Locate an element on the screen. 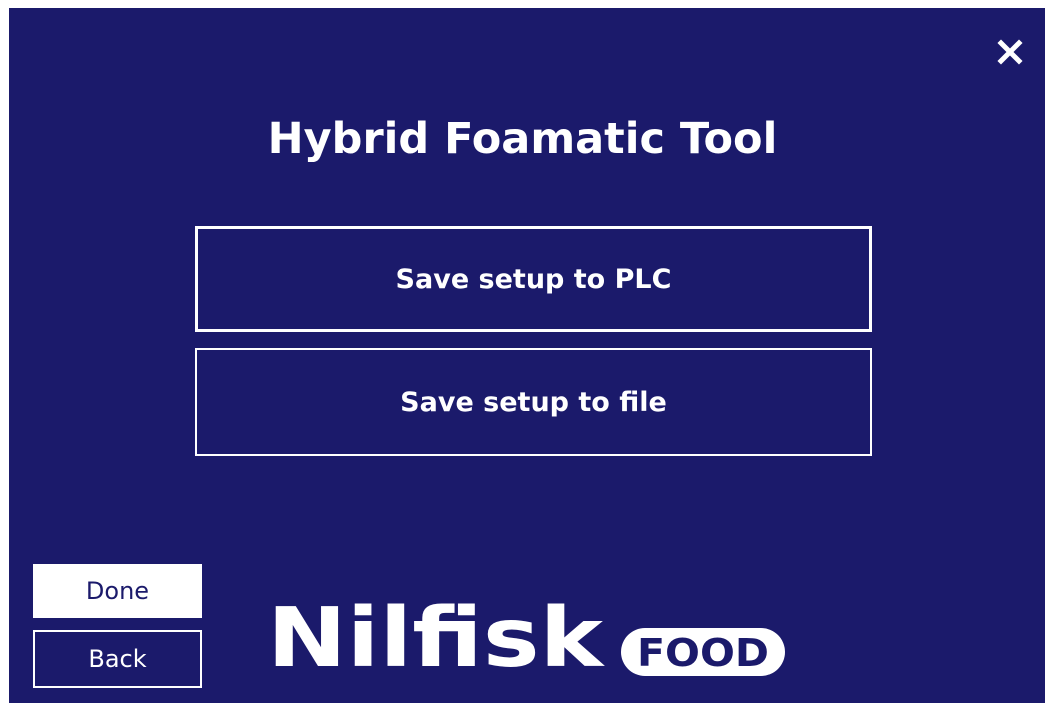 The image size is (1045, 703). save-to-plc-button: Save setup to PLC is located at coordinates (533, 279).